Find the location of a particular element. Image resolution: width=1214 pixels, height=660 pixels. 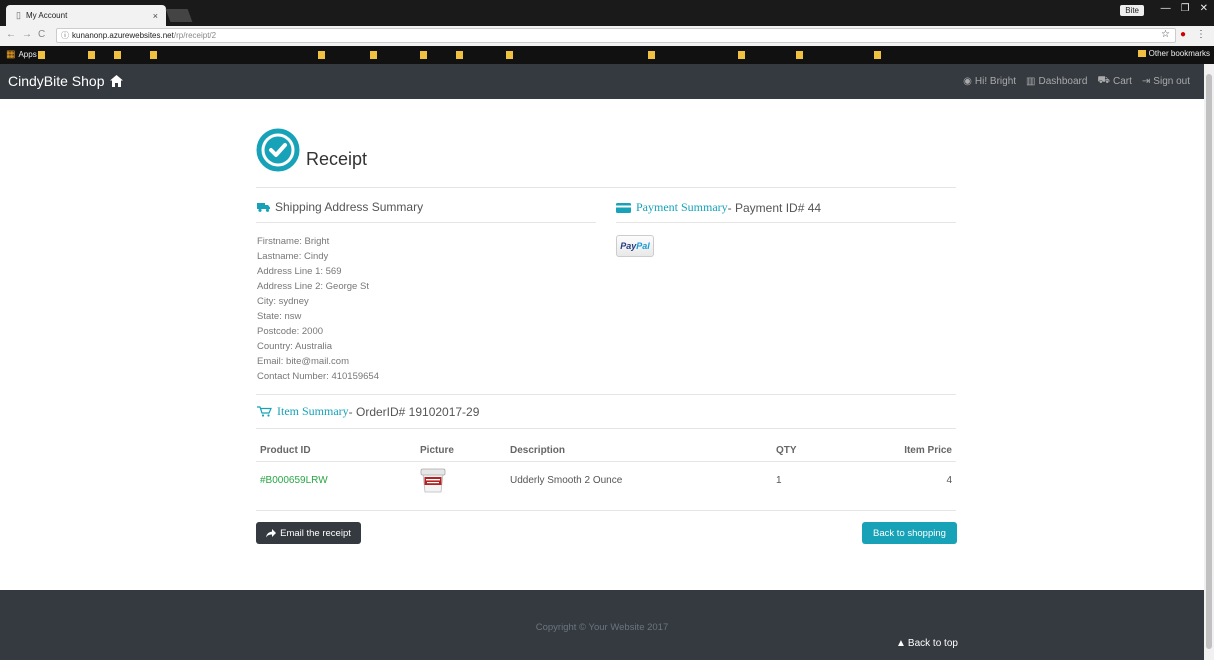

column-header-product-id: Product ID is located at coordinates (285, 450).